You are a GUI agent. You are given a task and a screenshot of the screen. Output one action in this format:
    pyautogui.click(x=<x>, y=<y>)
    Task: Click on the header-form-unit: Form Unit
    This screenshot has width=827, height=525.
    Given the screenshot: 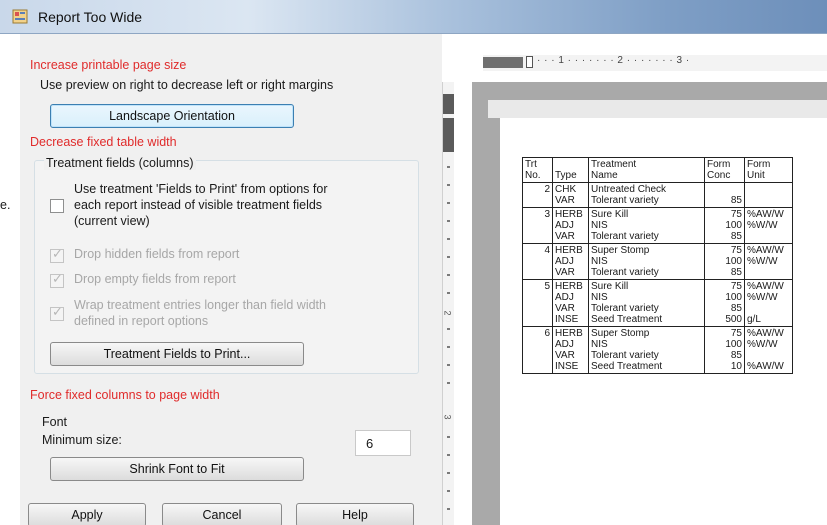 What is the action you would take?
    pyautogui.click(x=768, y=170)
    